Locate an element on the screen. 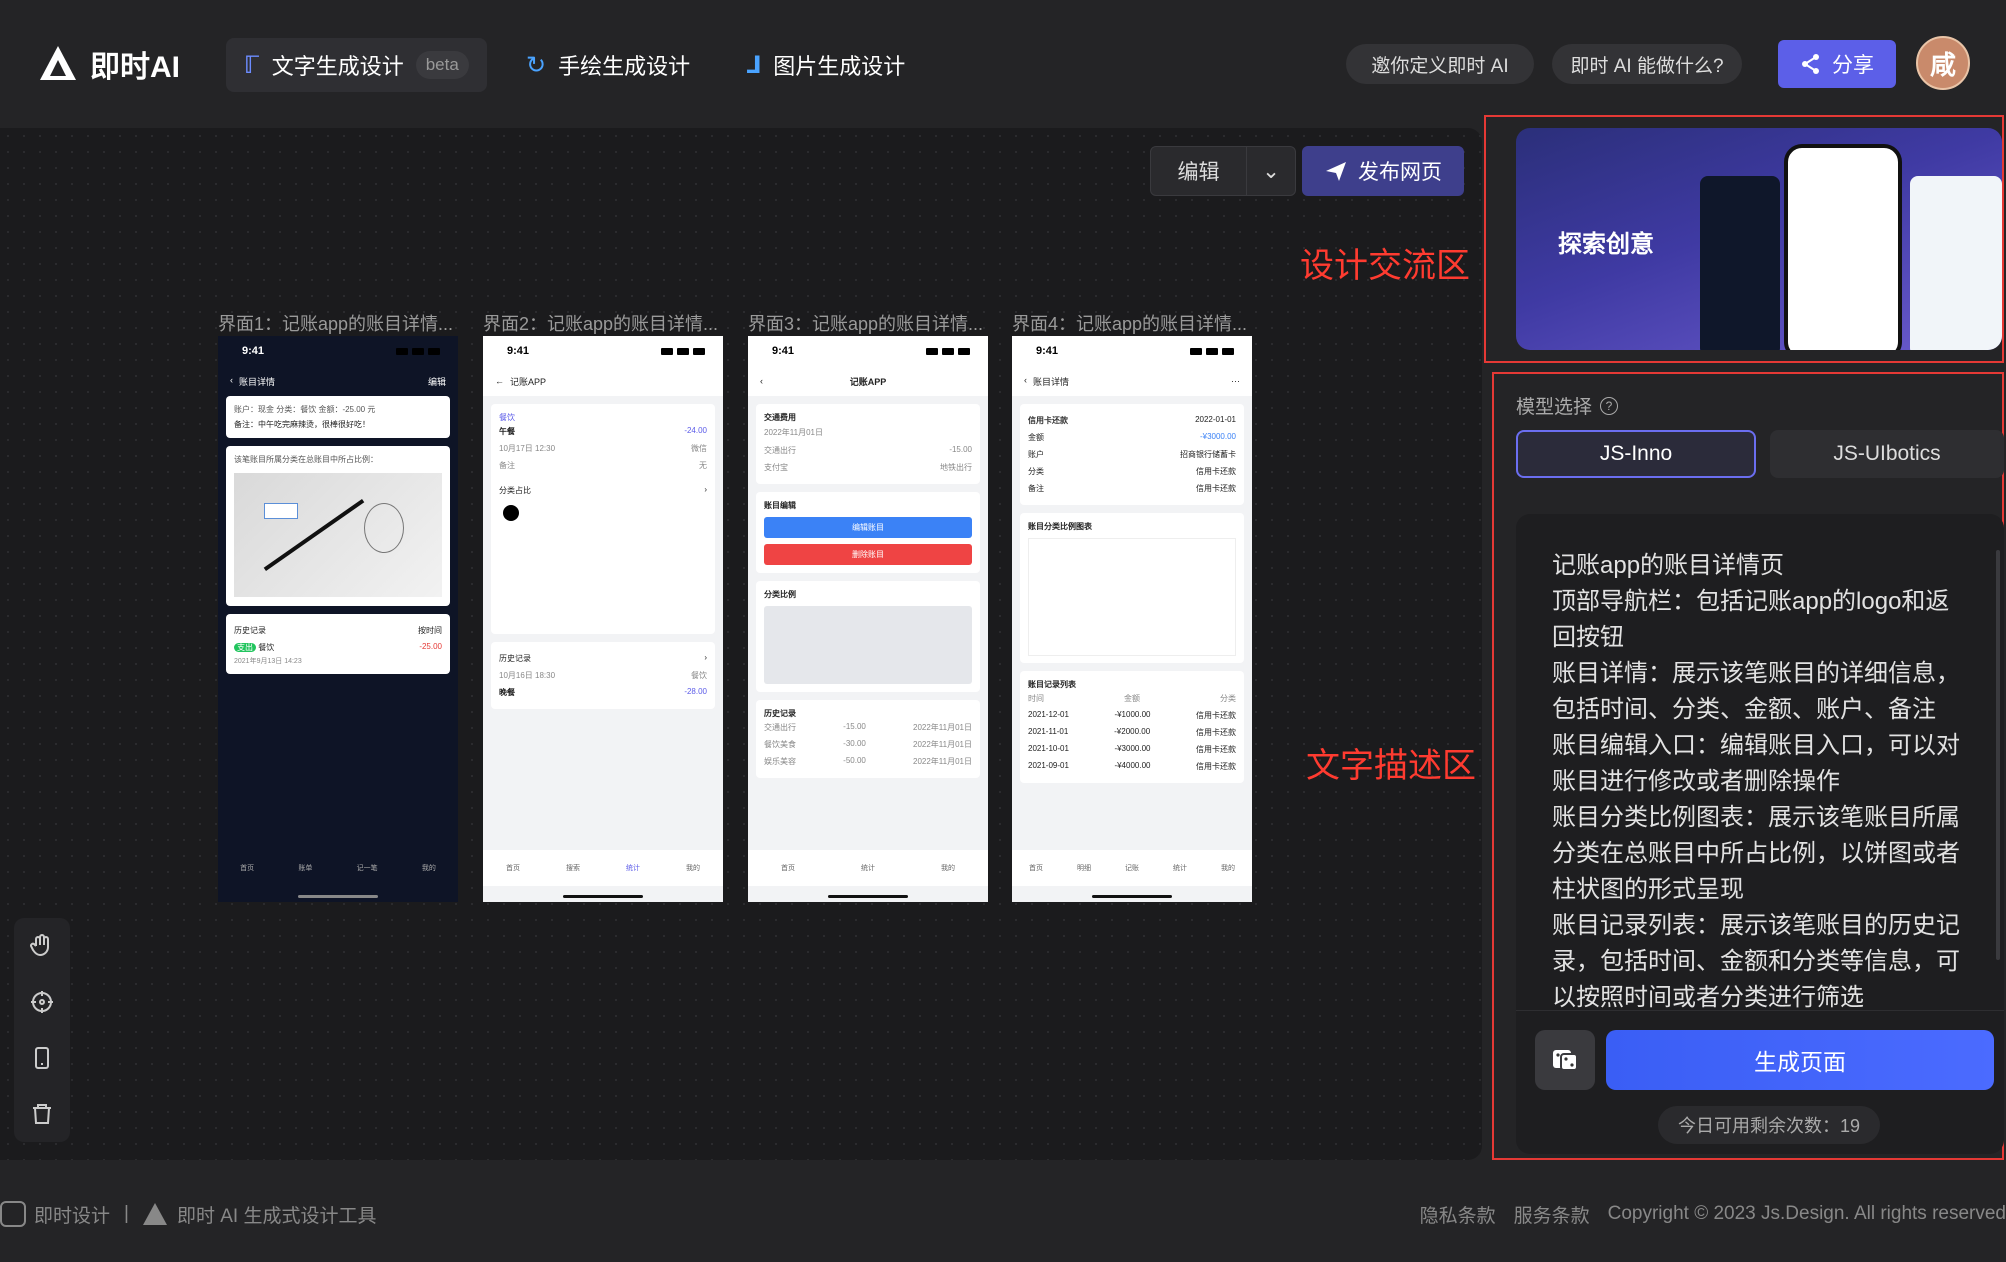  trash-icon is located at coordinates (42, 1114).